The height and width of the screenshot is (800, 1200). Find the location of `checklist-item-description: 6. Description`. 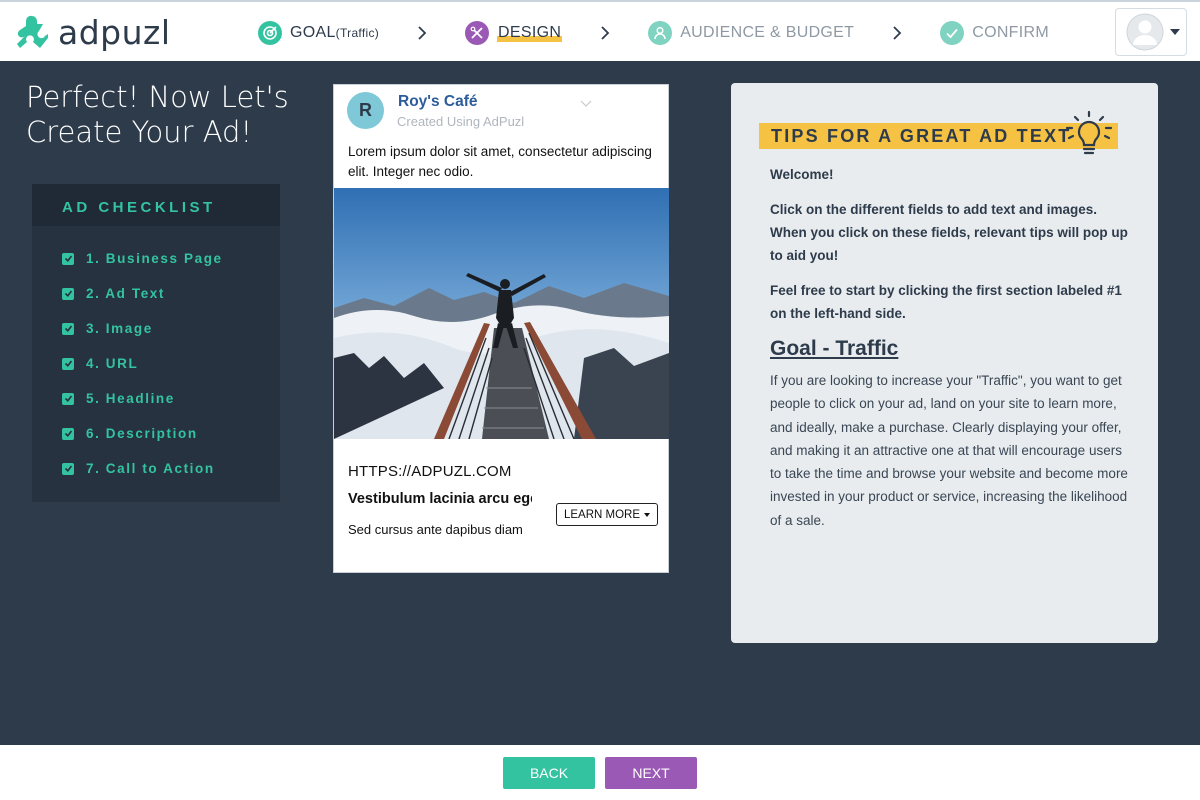

checklist-item-description: 6. Description is located at coordinates (156, 433).